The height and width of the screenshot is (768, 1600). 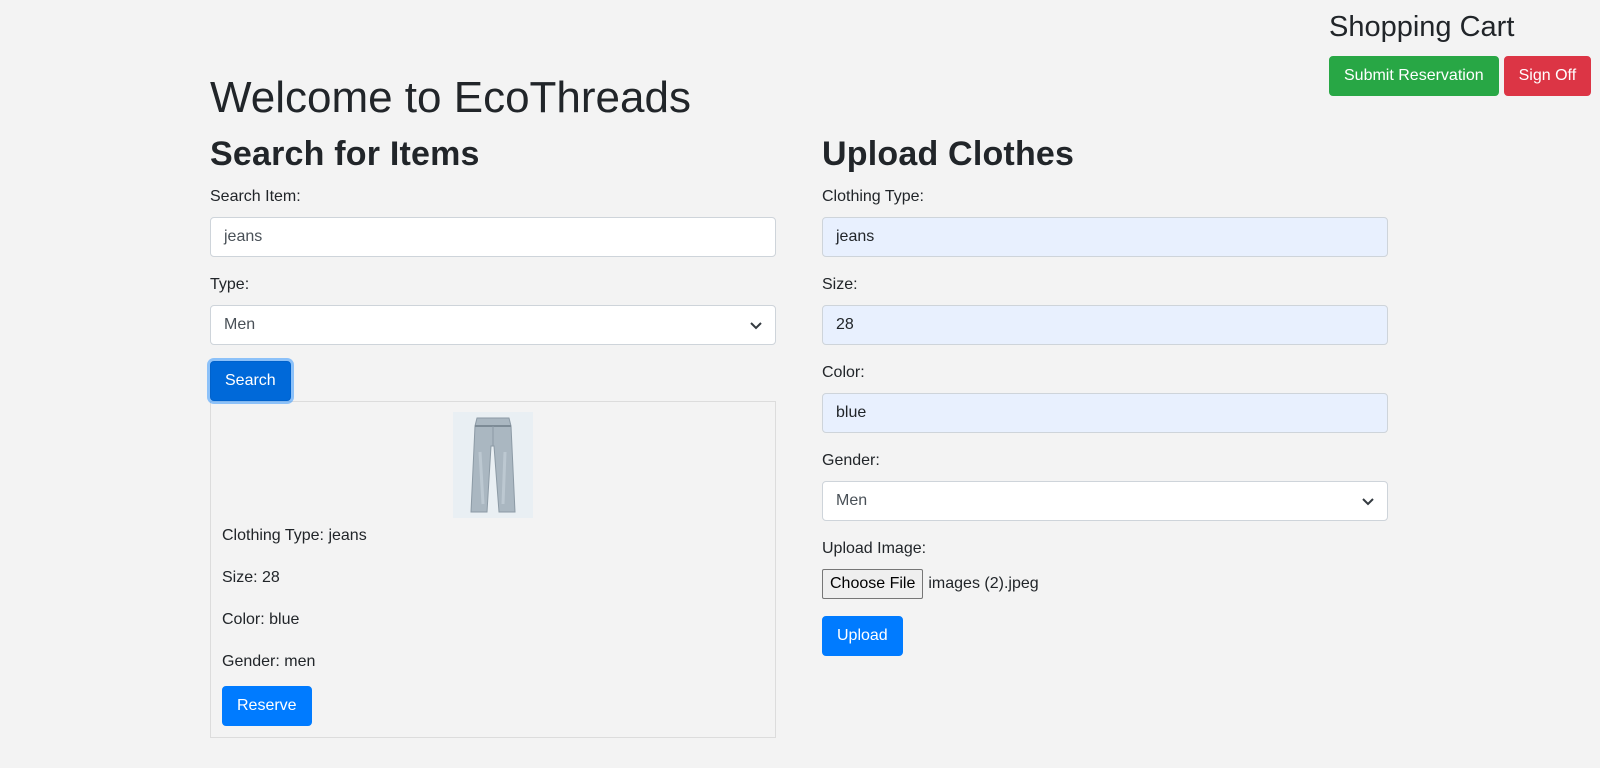 I want to click on type-select: Men, so click(x=493, y=325).